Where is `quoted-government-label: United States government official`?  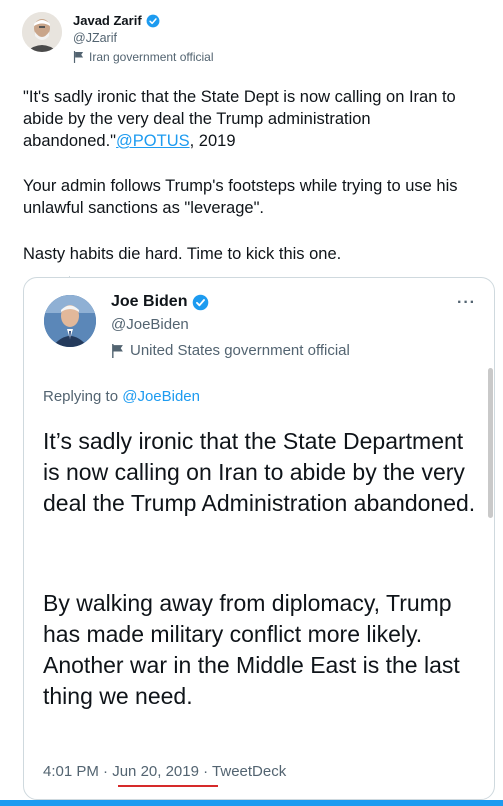
quoted-government-label: United States government official is located at coordinates (230, 350).